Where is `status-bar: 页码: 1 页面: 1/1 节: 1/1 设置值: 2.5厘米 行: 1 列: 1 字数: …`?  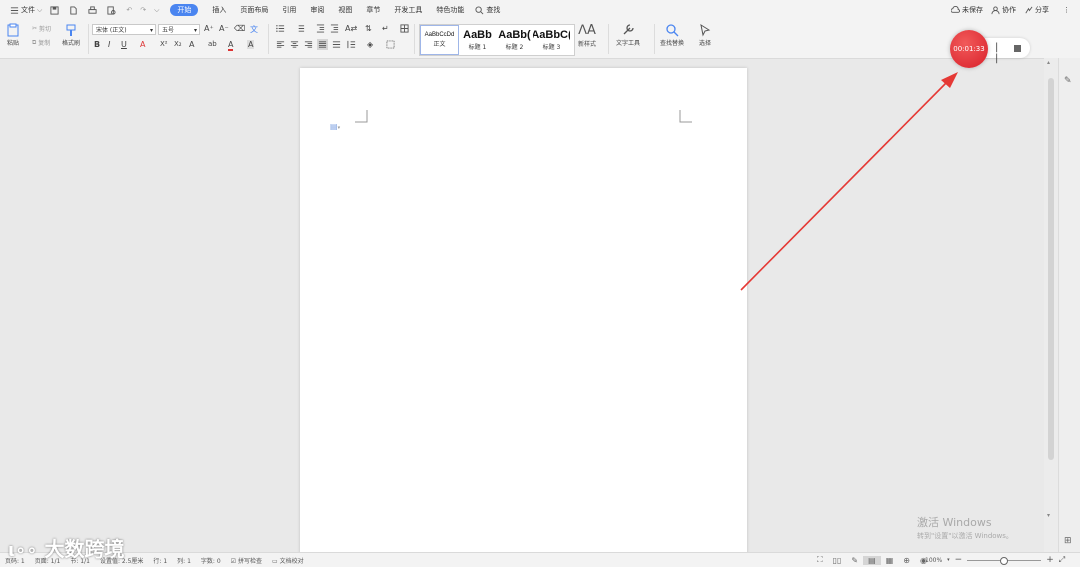 status-bar: 页码: 1 页面: 1/1 节: 1/1 设置值: 2.5厘米 行: 1 列: 1 字数: … is located at coordinates (540, 559).